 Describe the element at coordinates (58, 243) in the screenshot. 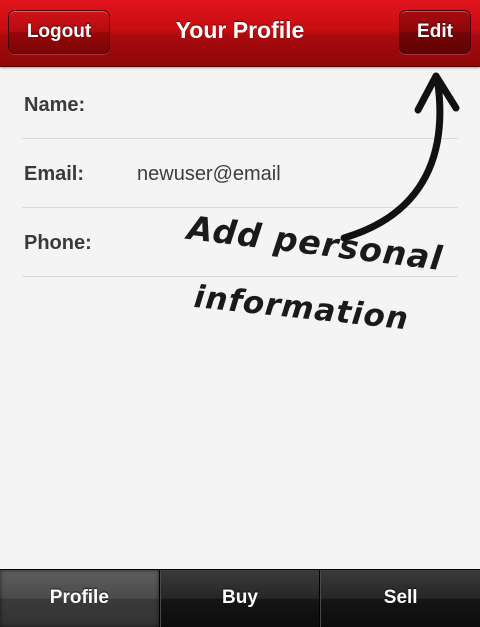

I see `phone-label: Phone:` at that location.